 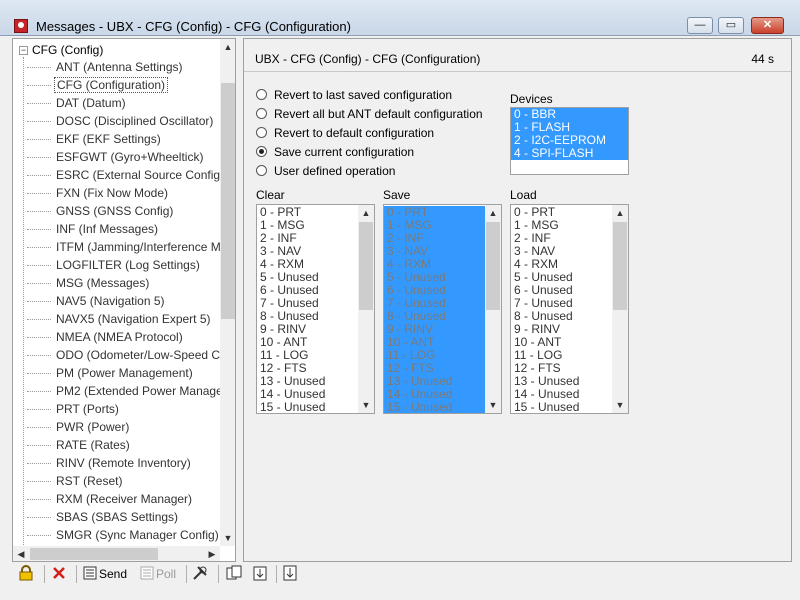 What do you see at coordinates (114, 265) in the screenshot?
I see `tree-item: LOGFILTER (Log Settings)` at bounding box center [114, 265].